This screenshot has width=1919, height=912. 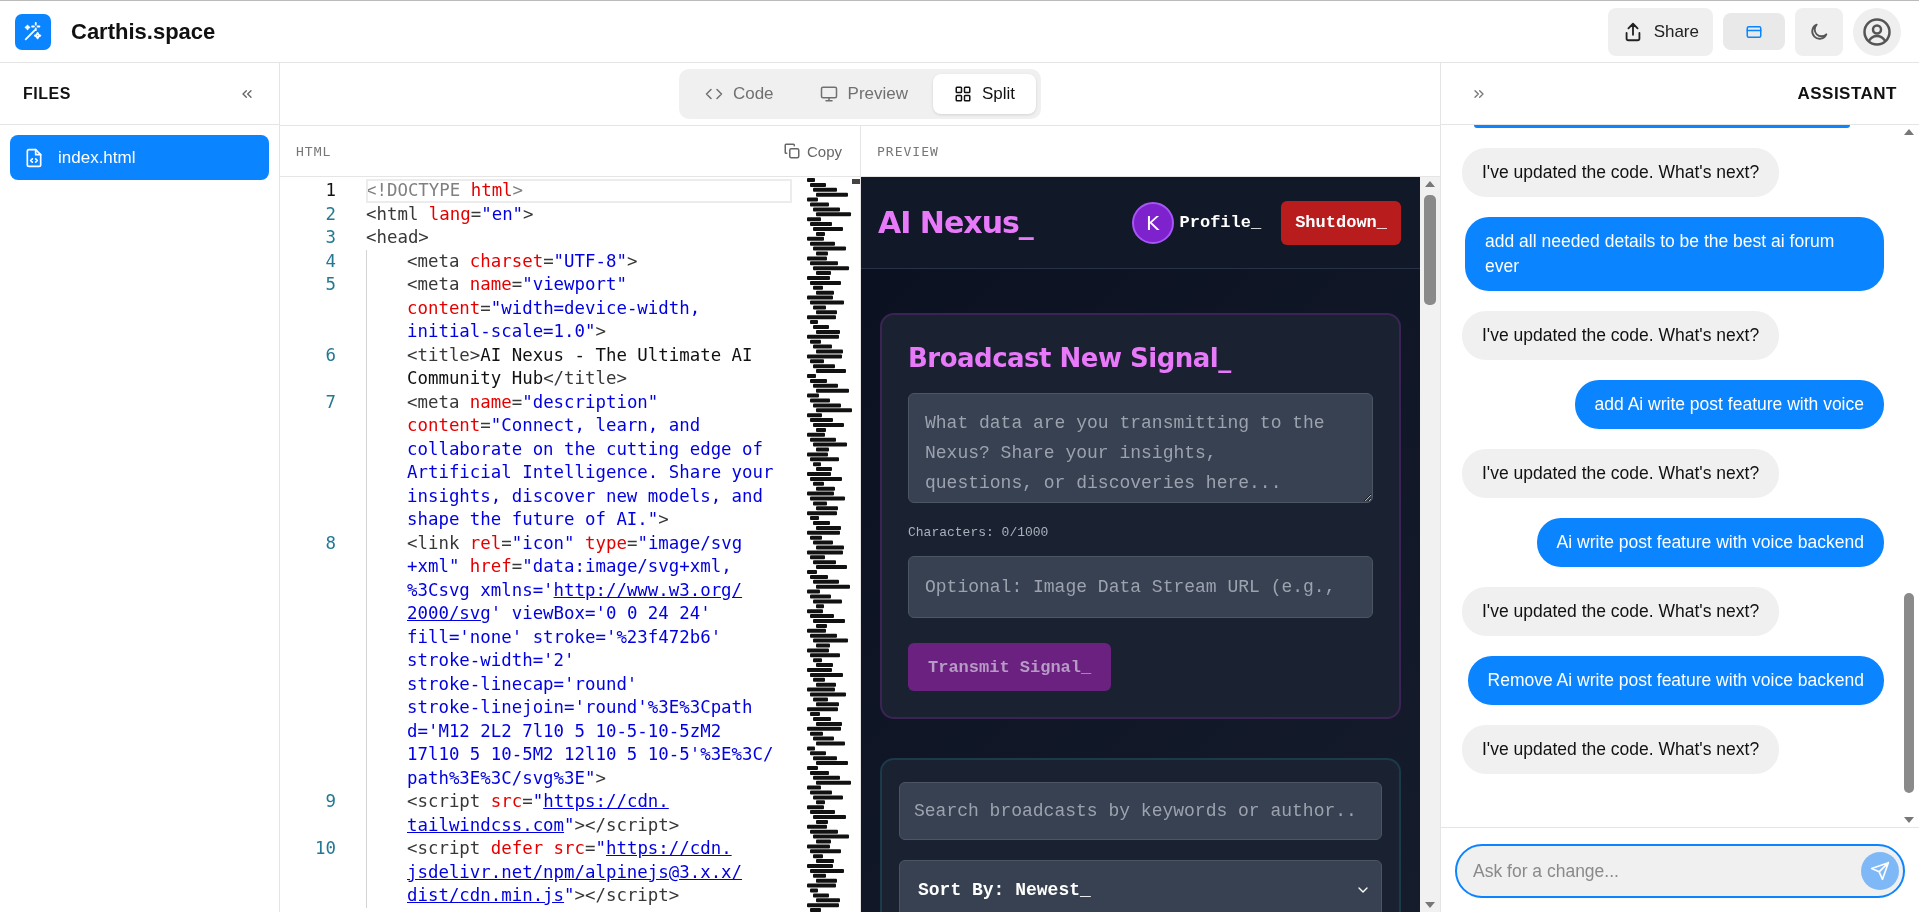 What do you see at coordinates (963, 94) in the screenshot?
I see `grid-icon` at bounding box center [963, 94].